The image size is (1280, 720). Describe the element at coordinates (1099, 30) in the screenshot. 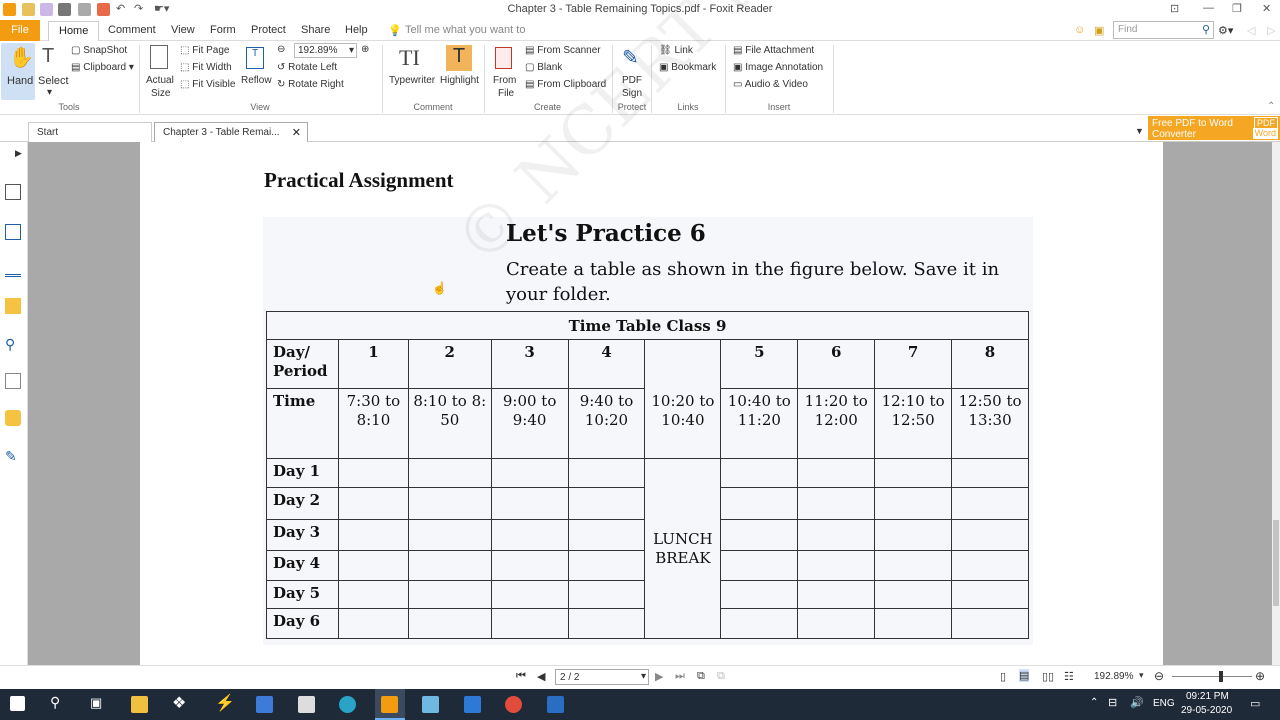

I see `folder-icon: ▣` at that location.